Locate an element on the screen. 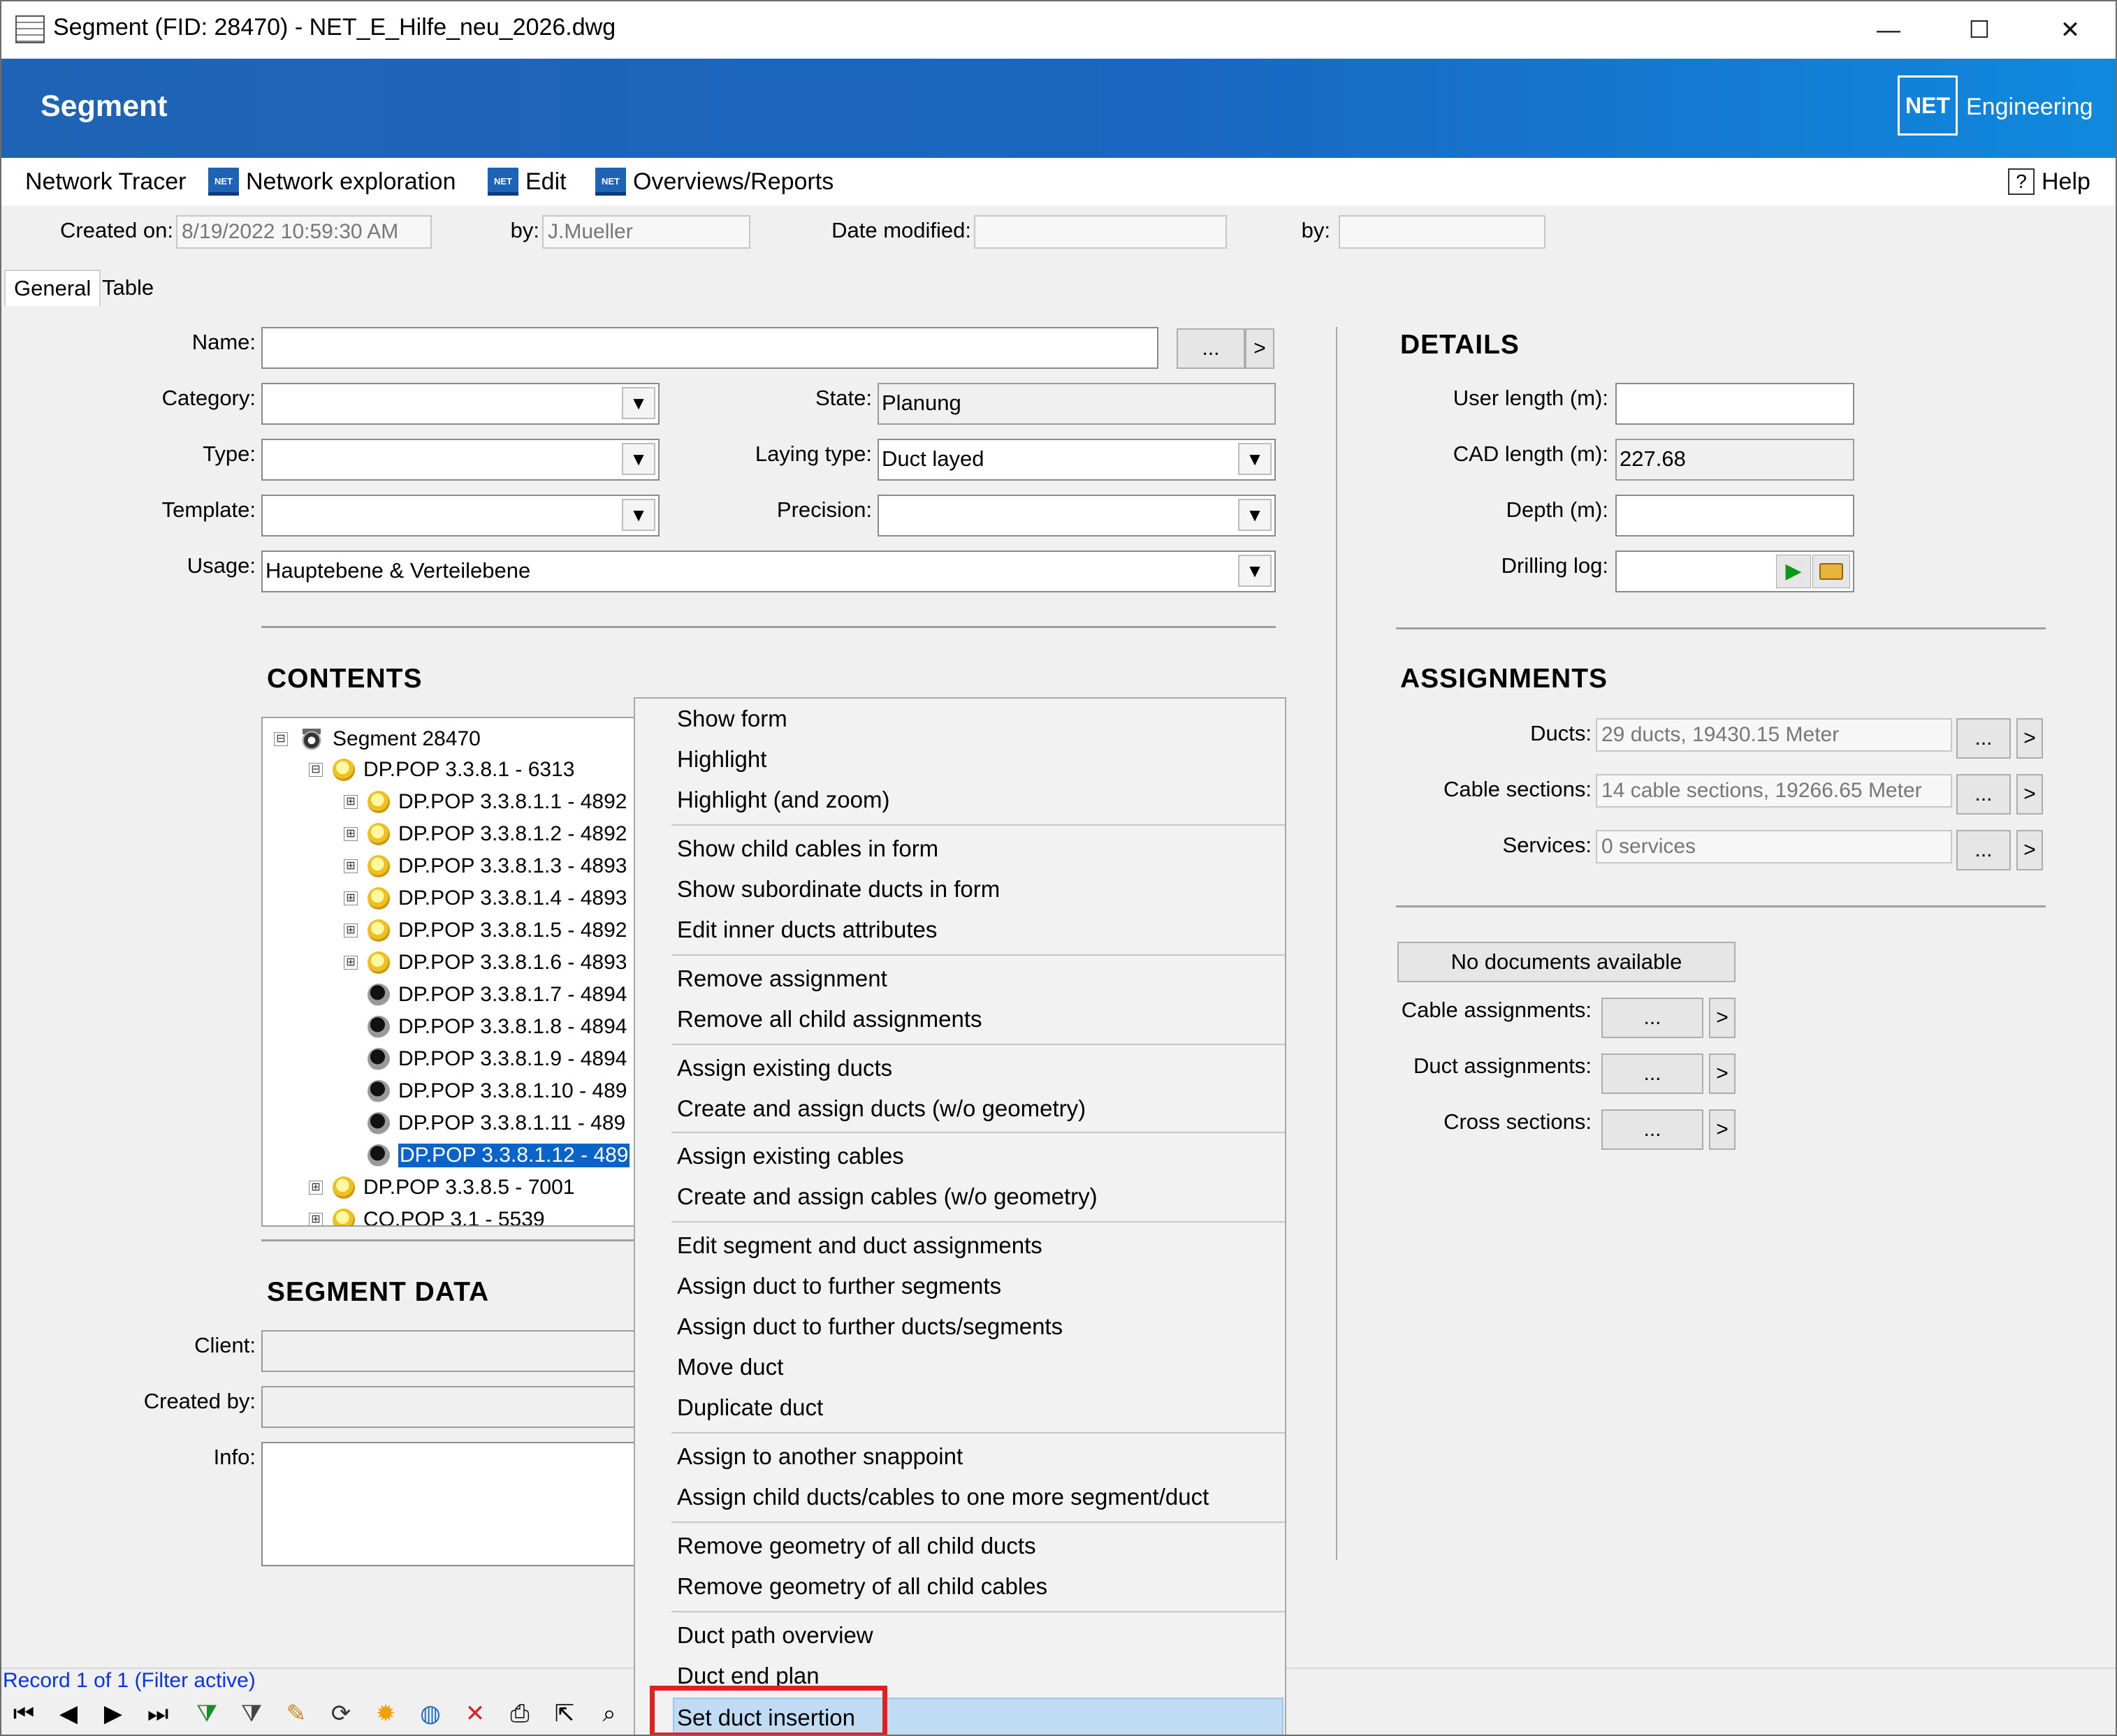 This screenshot has height=1736, width=2117. tree-node: DP.POP 3.3.8.1.7 - 4894 is located at coordinates (498, 994).